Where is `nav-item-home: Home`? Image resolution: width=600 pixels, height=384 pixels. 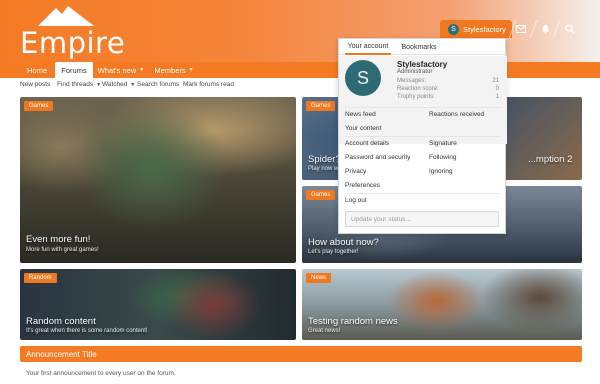 nav-item-home: Home is located at coordinates (37, 70).